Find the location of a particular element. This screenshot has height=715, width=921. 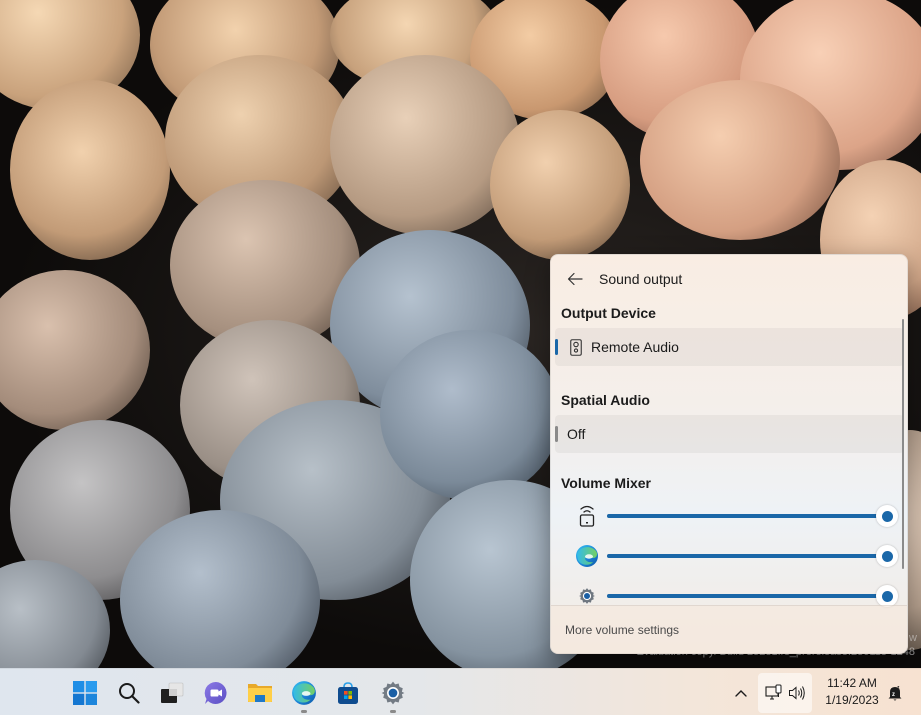

volume-slider-edge is located at coordinates (752, 556).